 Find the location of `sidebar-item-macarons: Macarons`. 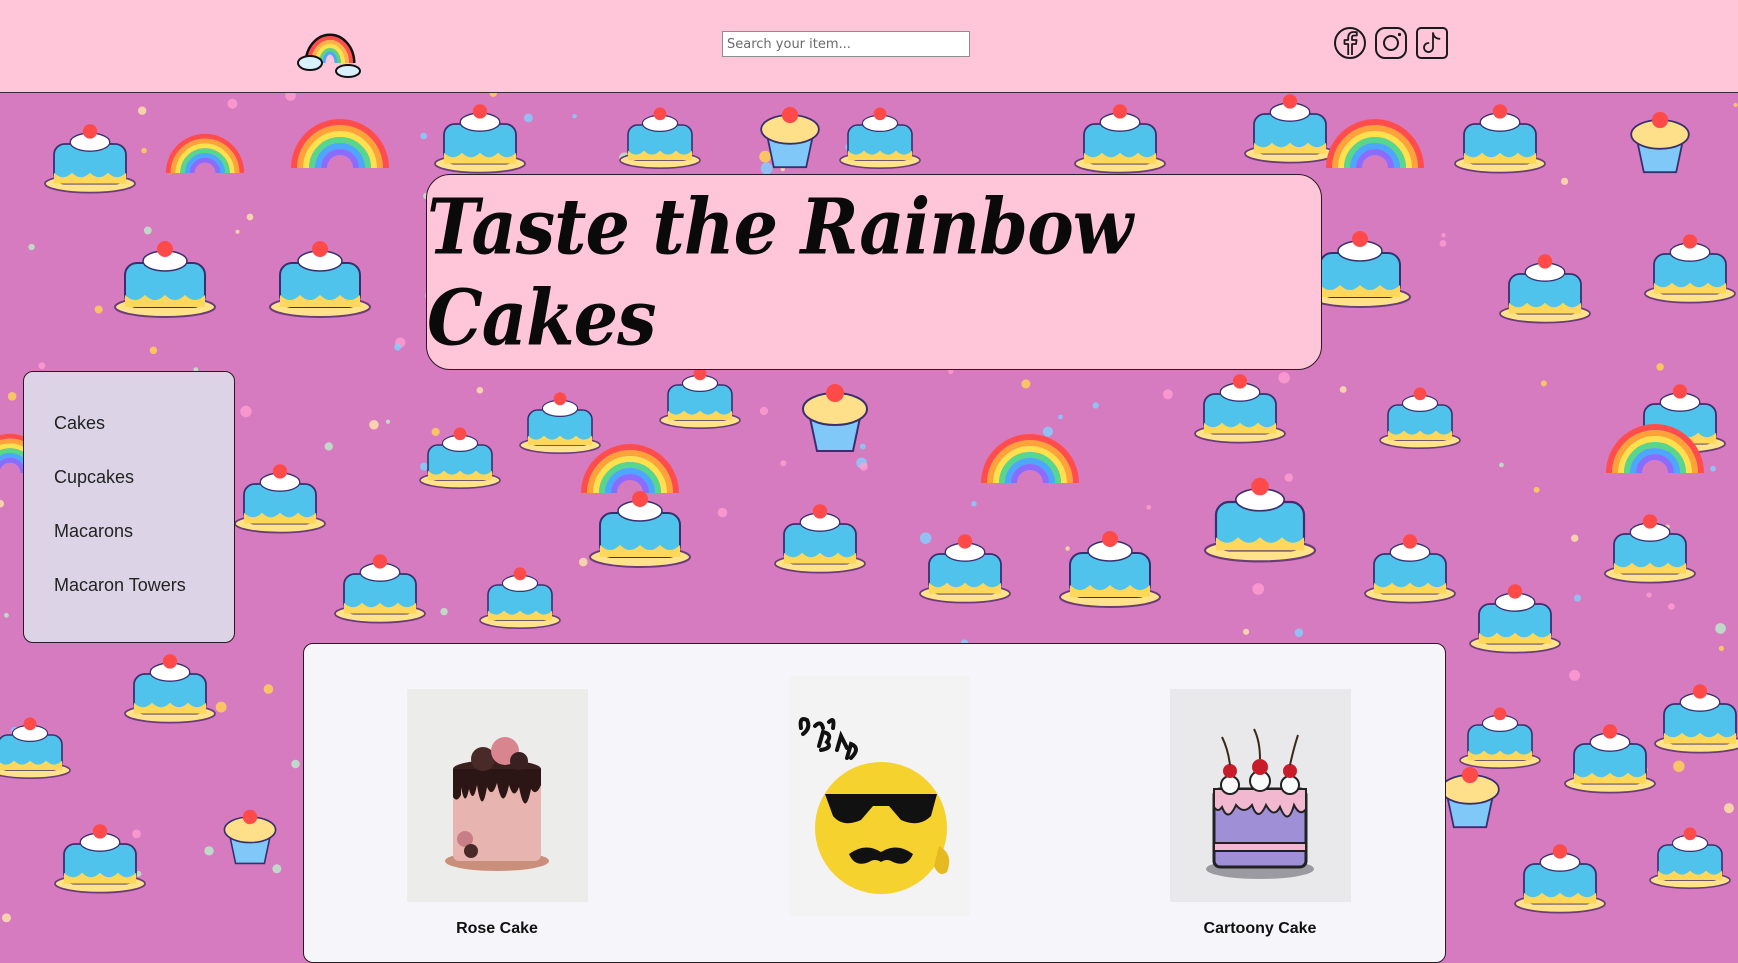

sidebar-item-macarons: Macarons is located at coordinates (144, 549).